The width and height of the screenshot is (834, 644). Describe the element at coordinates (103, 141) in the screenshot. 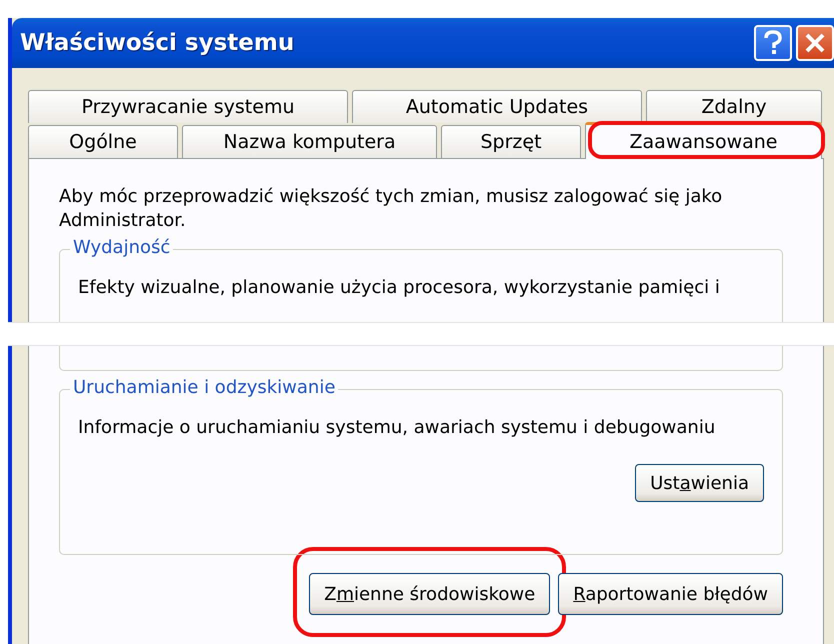

I see `tab: Ogólne` at that location.